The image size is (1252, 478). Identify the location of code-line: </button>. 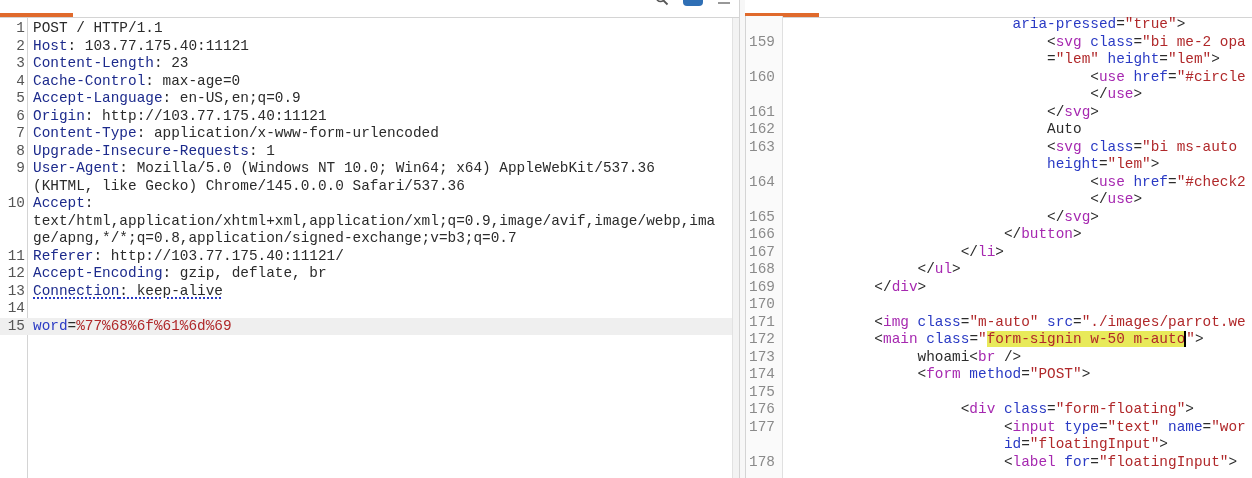
(1042, 235).